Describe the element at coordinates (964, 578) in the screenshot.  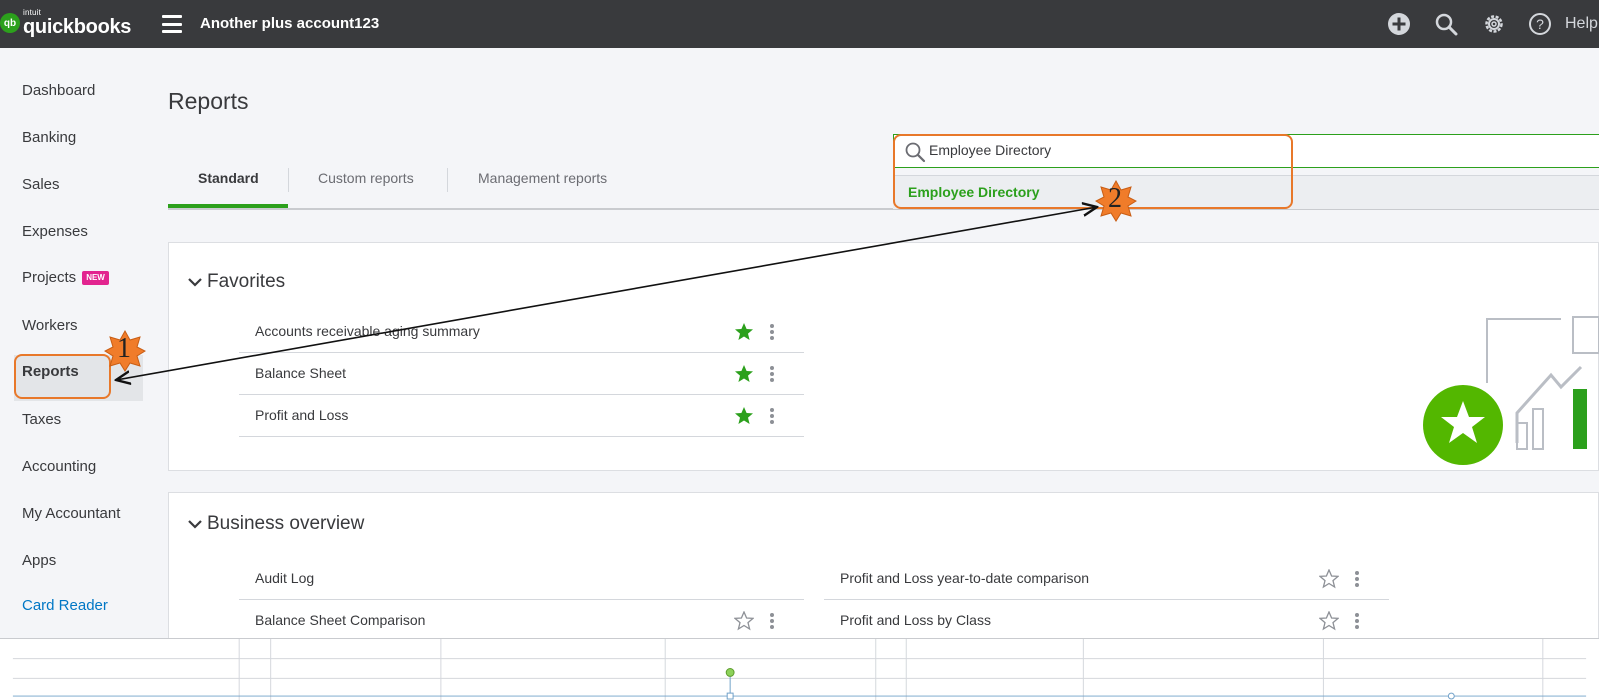
I see `report-link: Profit and Loss year-to-date comparison` at that location.